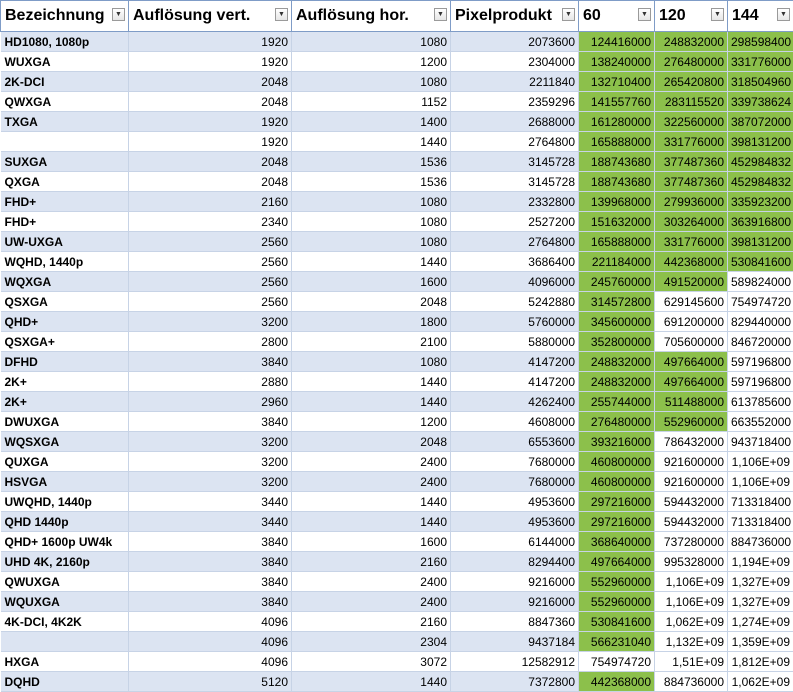 This screenshot has height=692, width=793. I want to click on cell-f120: 322560000, so click(691, 122).